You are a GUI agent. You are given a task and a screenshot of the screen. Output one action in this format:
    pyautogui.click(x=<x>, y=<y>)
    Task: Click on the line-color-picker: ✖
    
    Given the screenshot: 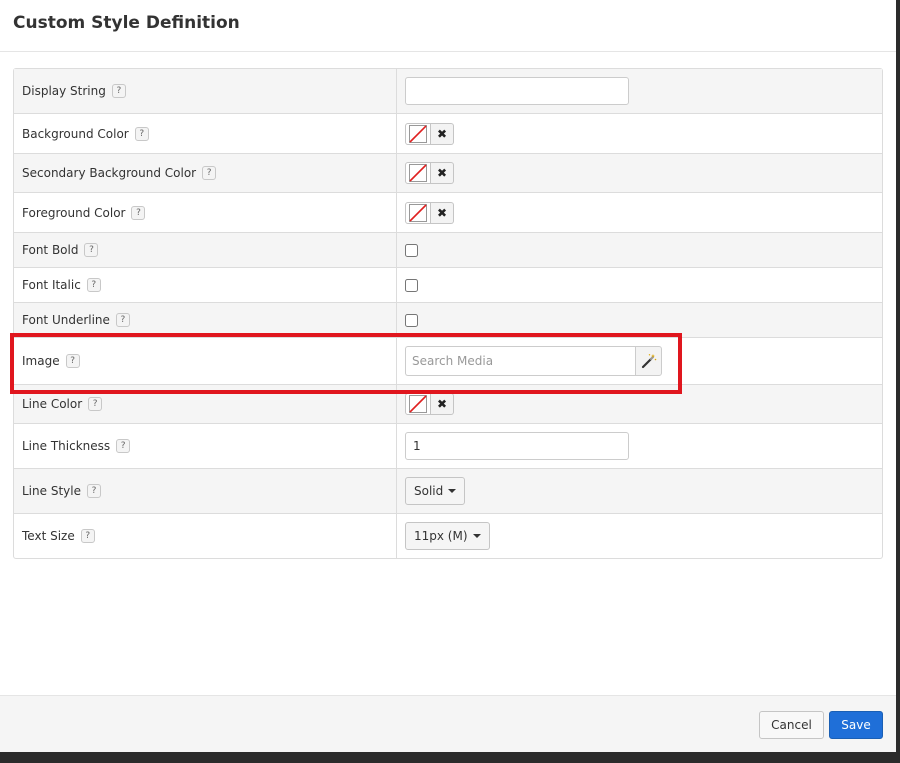 What is the action you would take?
    pyautogui.click(x=429, y=404)
    